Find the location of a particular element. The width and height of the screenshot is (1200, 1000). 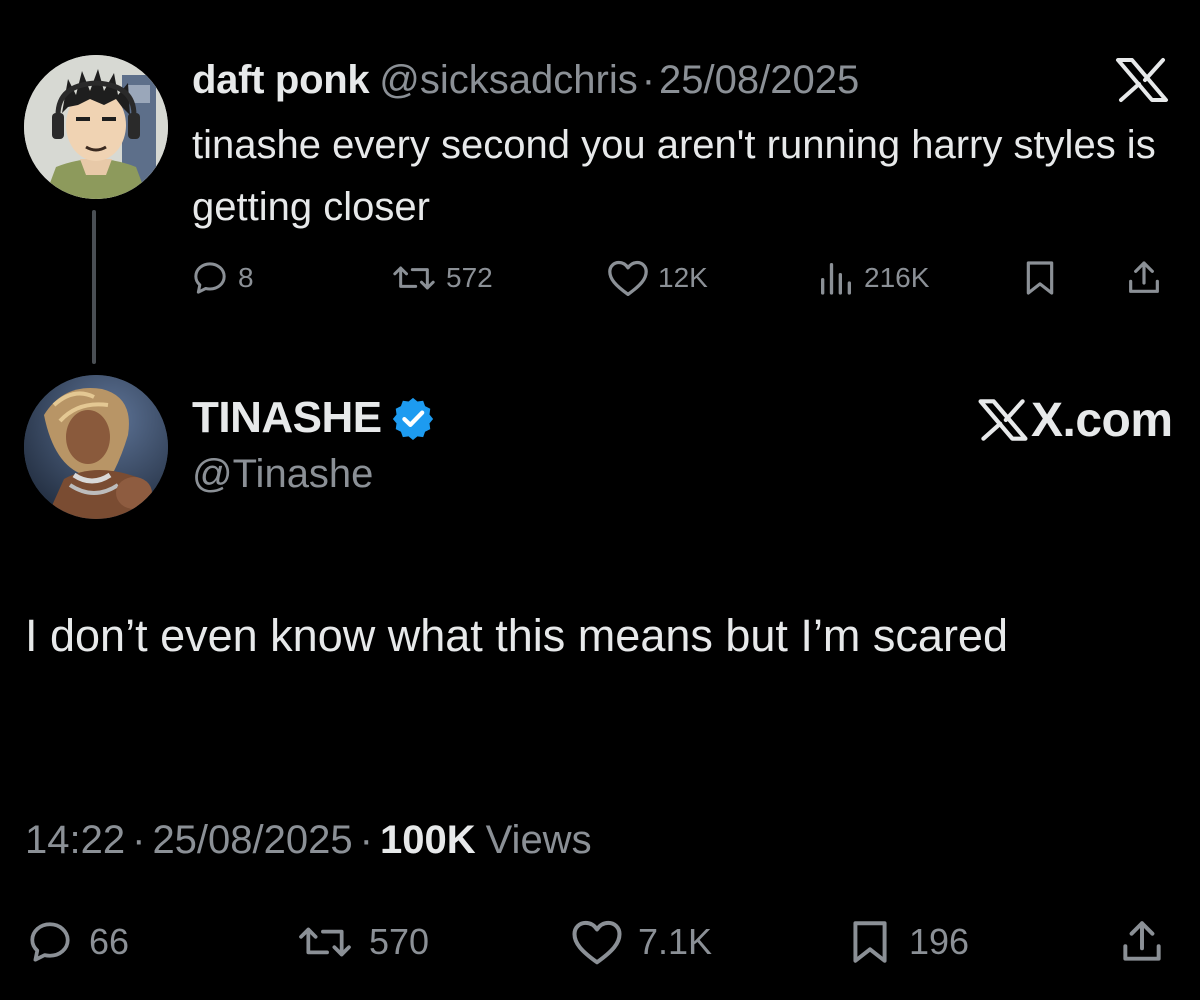

main-like-button: 7.1K is located at coordinates (641, 942).